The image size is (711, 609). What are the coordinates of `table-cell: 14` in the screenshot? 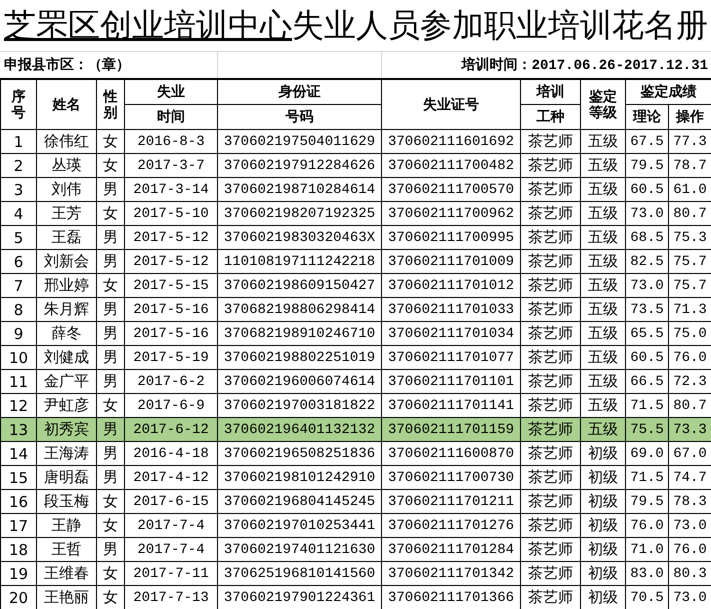 It's located at (18, 454).